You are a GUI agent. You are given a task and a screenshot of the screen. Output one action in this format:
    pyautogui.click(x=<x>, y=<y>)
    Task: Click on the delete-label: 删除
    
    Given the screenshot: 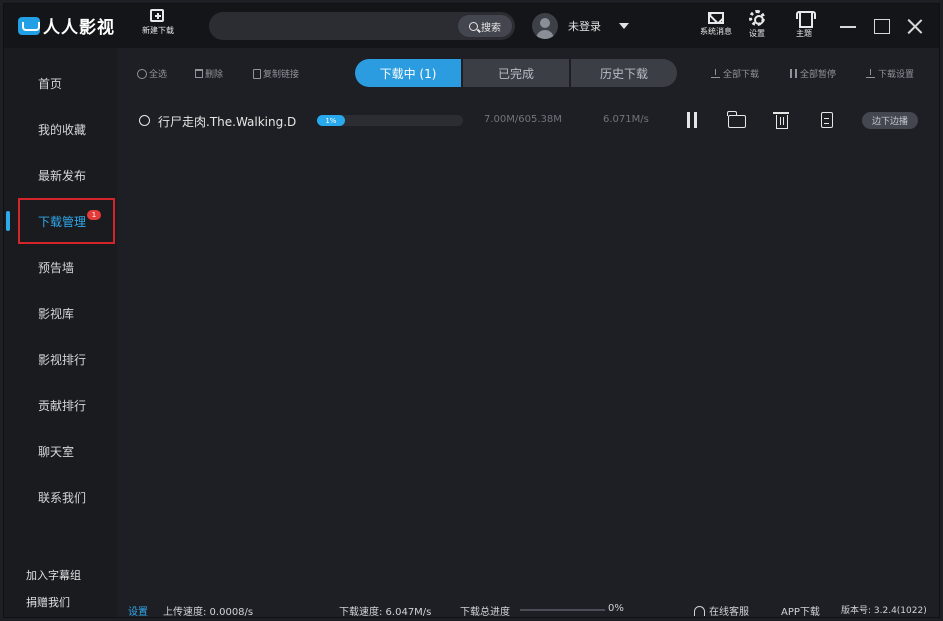 What is the action you would take?
    pyautogui.click(x=214, y=75)
    